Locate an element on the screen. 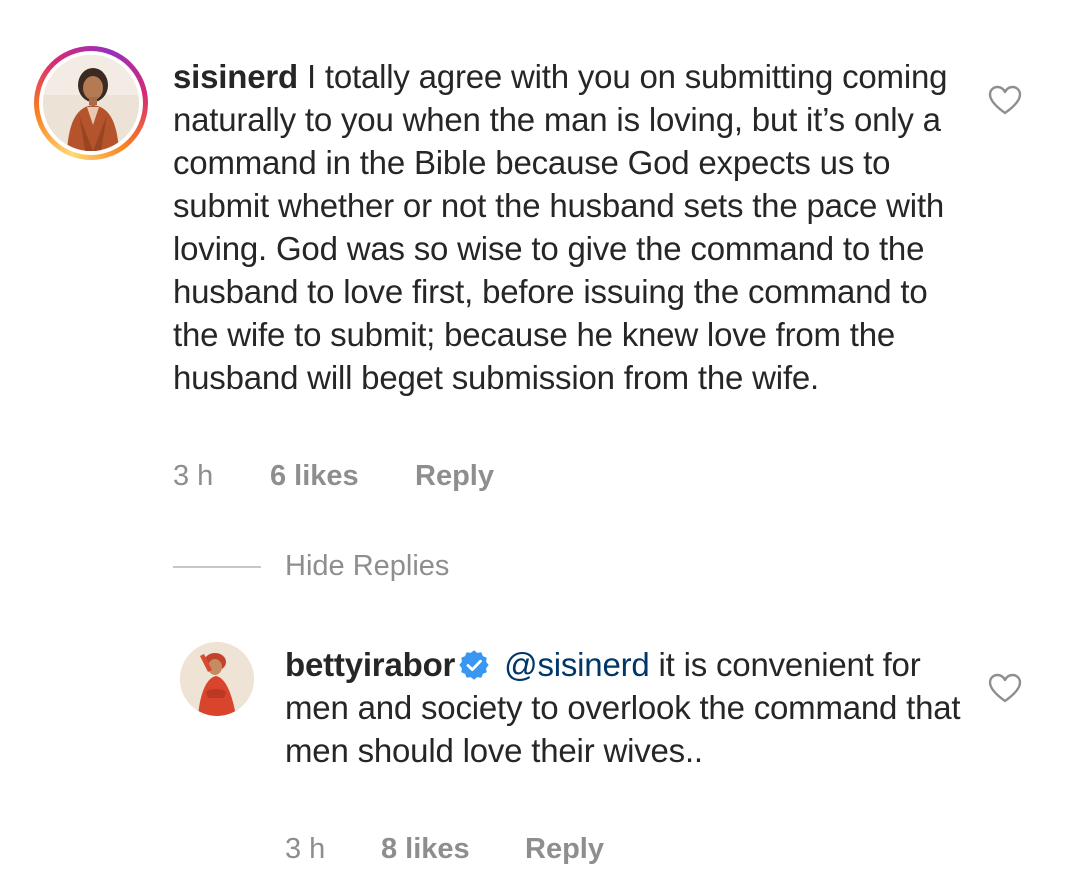  avatar-photo is located at coordinates (91, 103).